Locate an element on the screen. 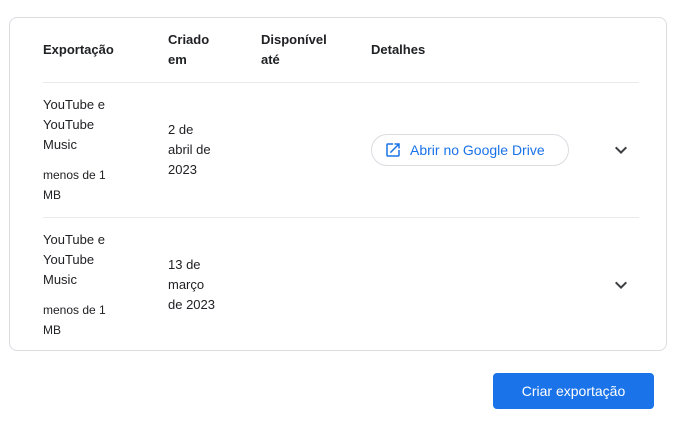 This screenshot has width=680, height=428. header-divider is located at coordinates (341, 82).